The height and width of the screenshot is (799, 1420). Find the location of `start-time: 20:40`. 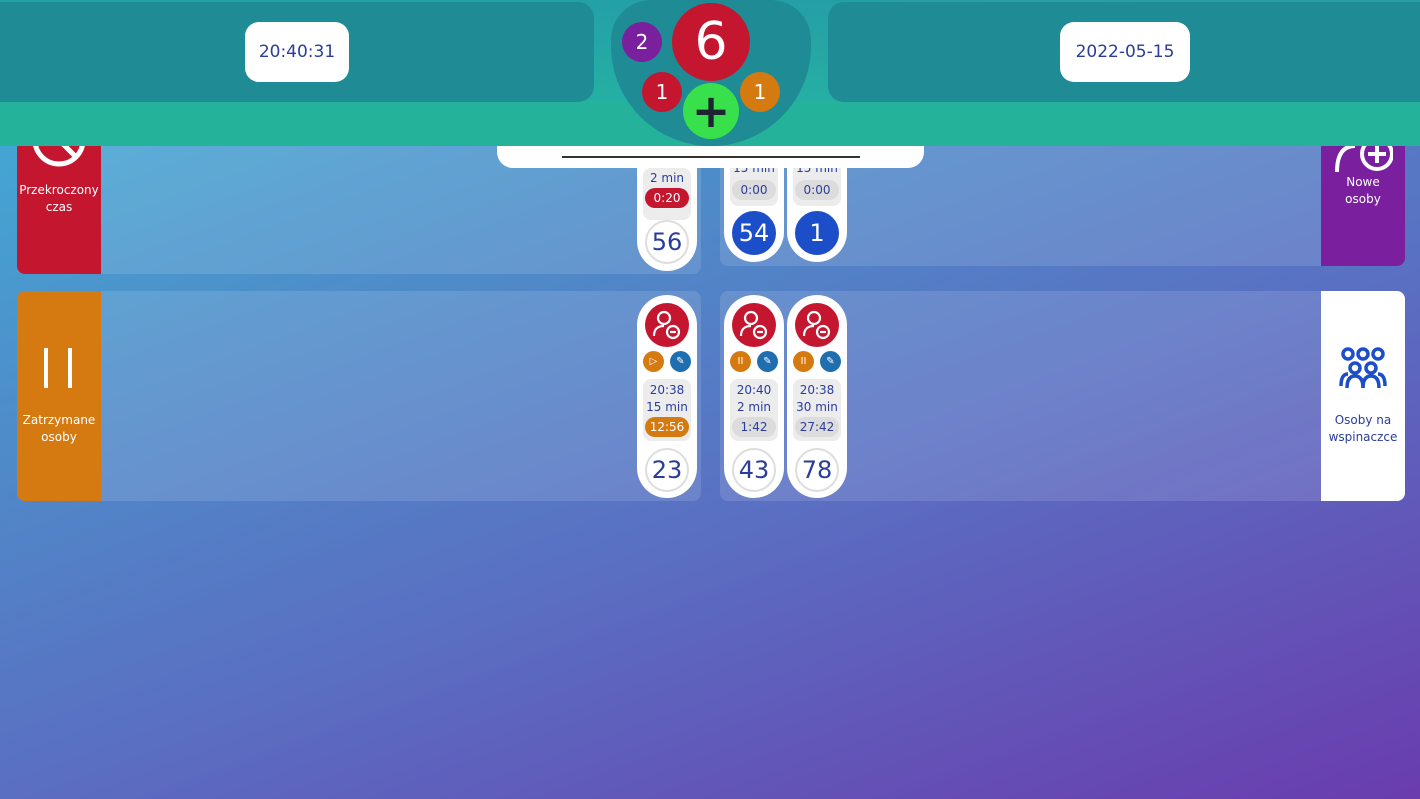

start-time: 20:40 is located at coordinates (754, 390).